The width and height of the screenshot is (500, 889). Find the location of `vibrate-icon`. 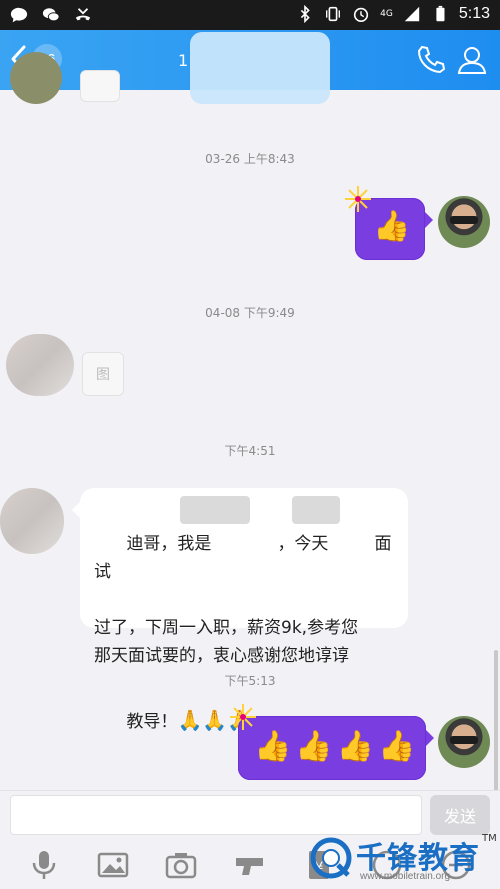

vibrate-icon is located at coordinates (333, 14).